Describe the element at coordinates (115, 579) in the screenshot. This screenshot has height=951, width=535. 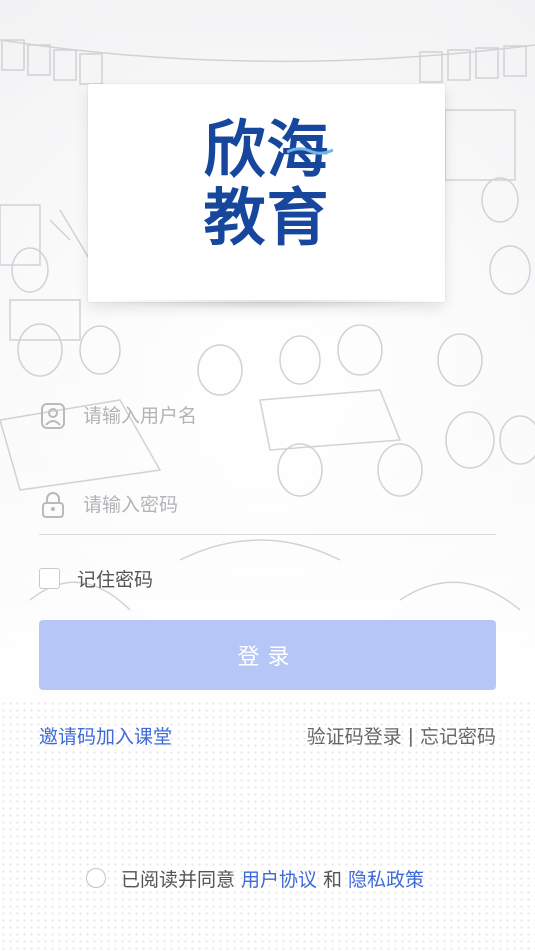
I see `remember-password-label: 记住密码` at that location.